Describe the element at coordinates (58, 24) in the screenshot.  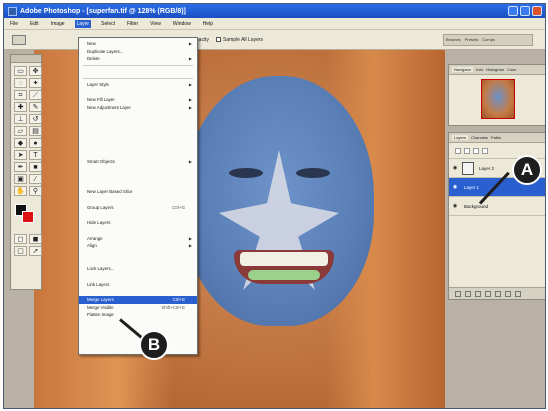
I see `menu-image: Image` at that location.